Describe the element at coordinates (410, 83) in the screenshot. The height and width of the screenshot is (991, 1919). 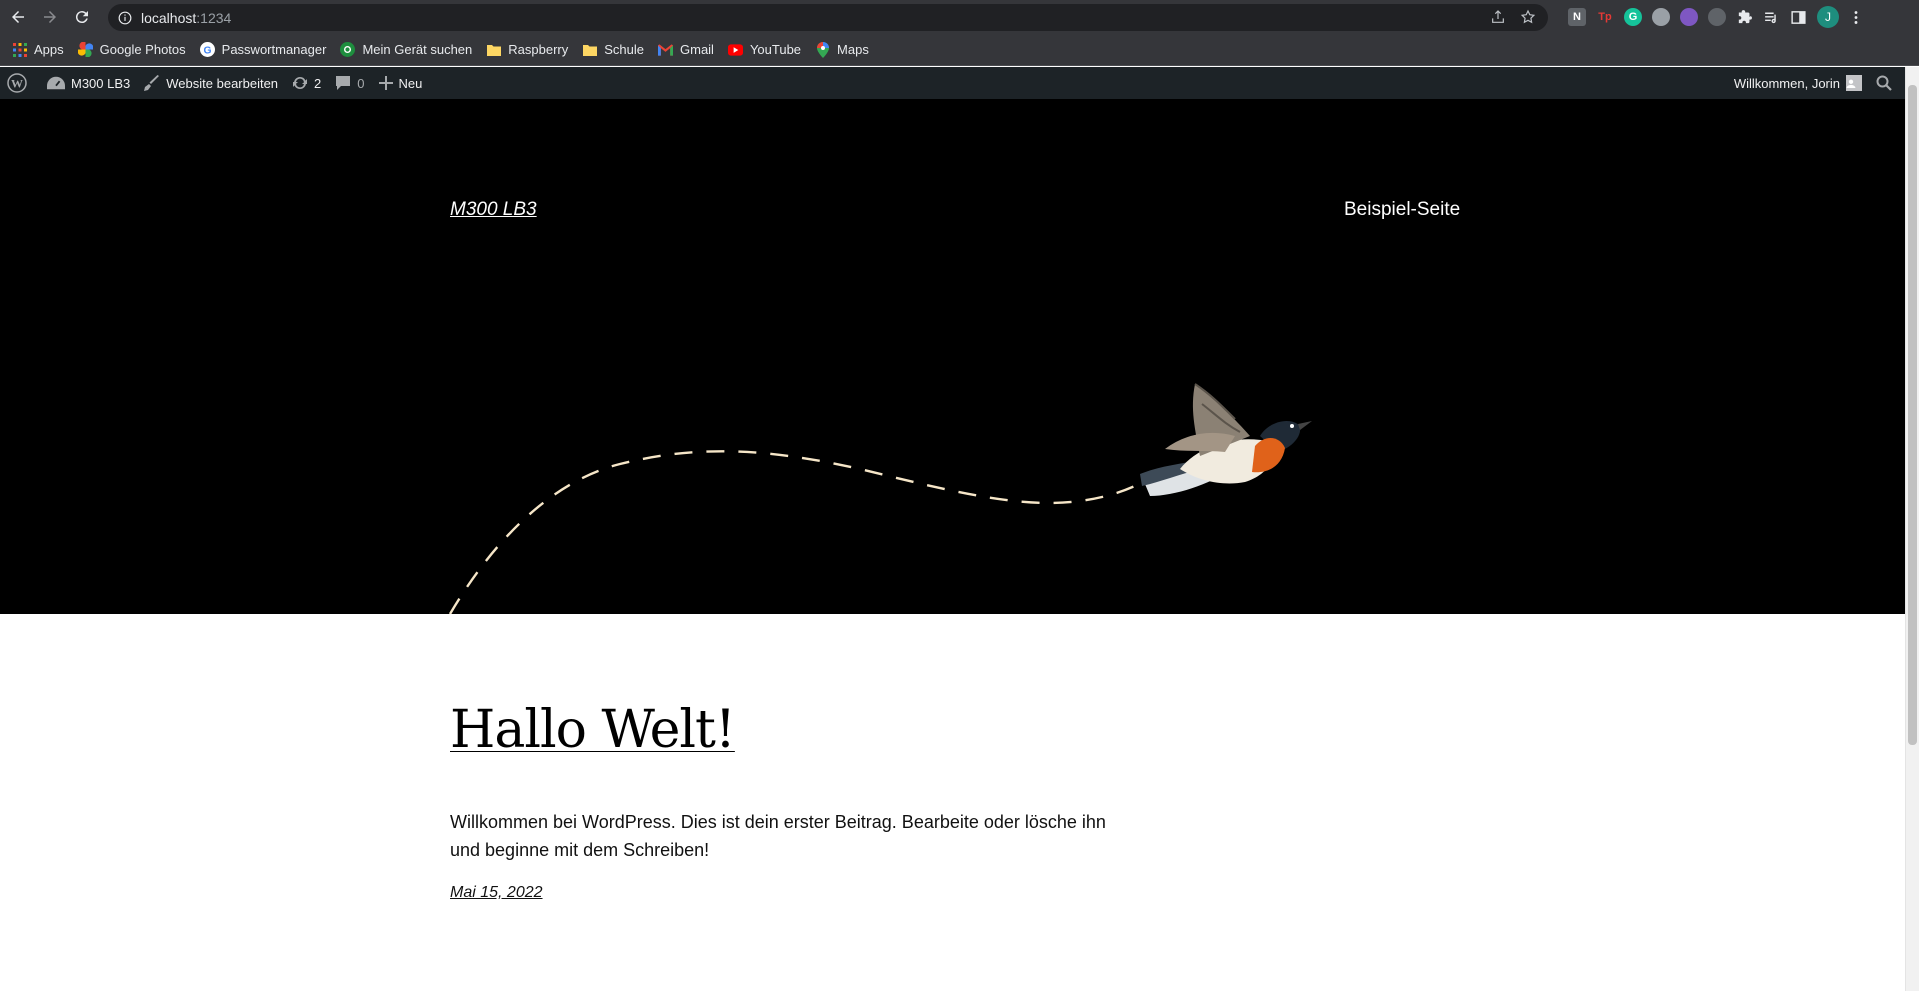
I see `adminbar-new-label: Neu` at that location.